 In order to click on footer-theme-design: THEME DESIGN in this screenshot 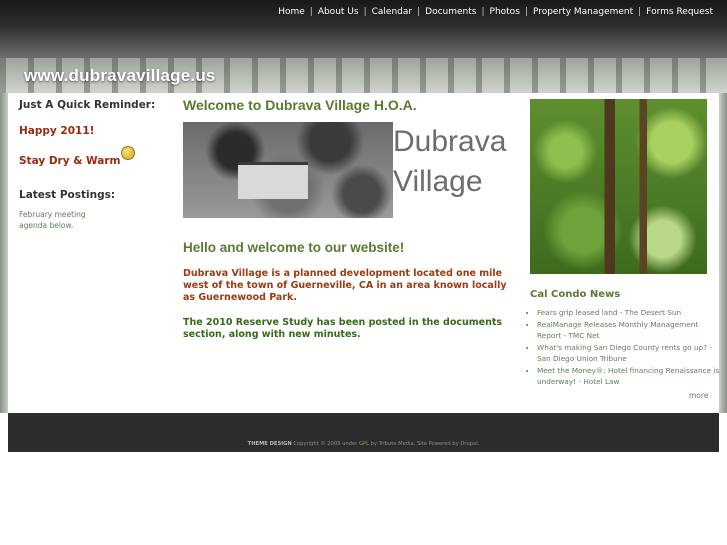, I will do `click(269, 444)`.